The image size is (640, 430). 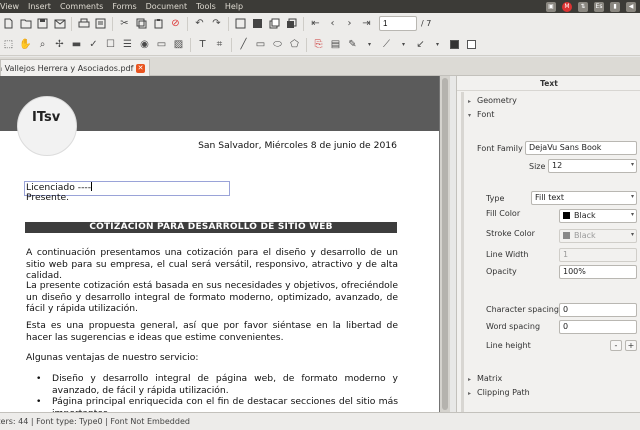 What do you see at coordinates (75, 67) in the screenshot?
I see `document-tab: n Vallejos Herrera y Asociados.pdf ✕` at bounding box center [75, 67].